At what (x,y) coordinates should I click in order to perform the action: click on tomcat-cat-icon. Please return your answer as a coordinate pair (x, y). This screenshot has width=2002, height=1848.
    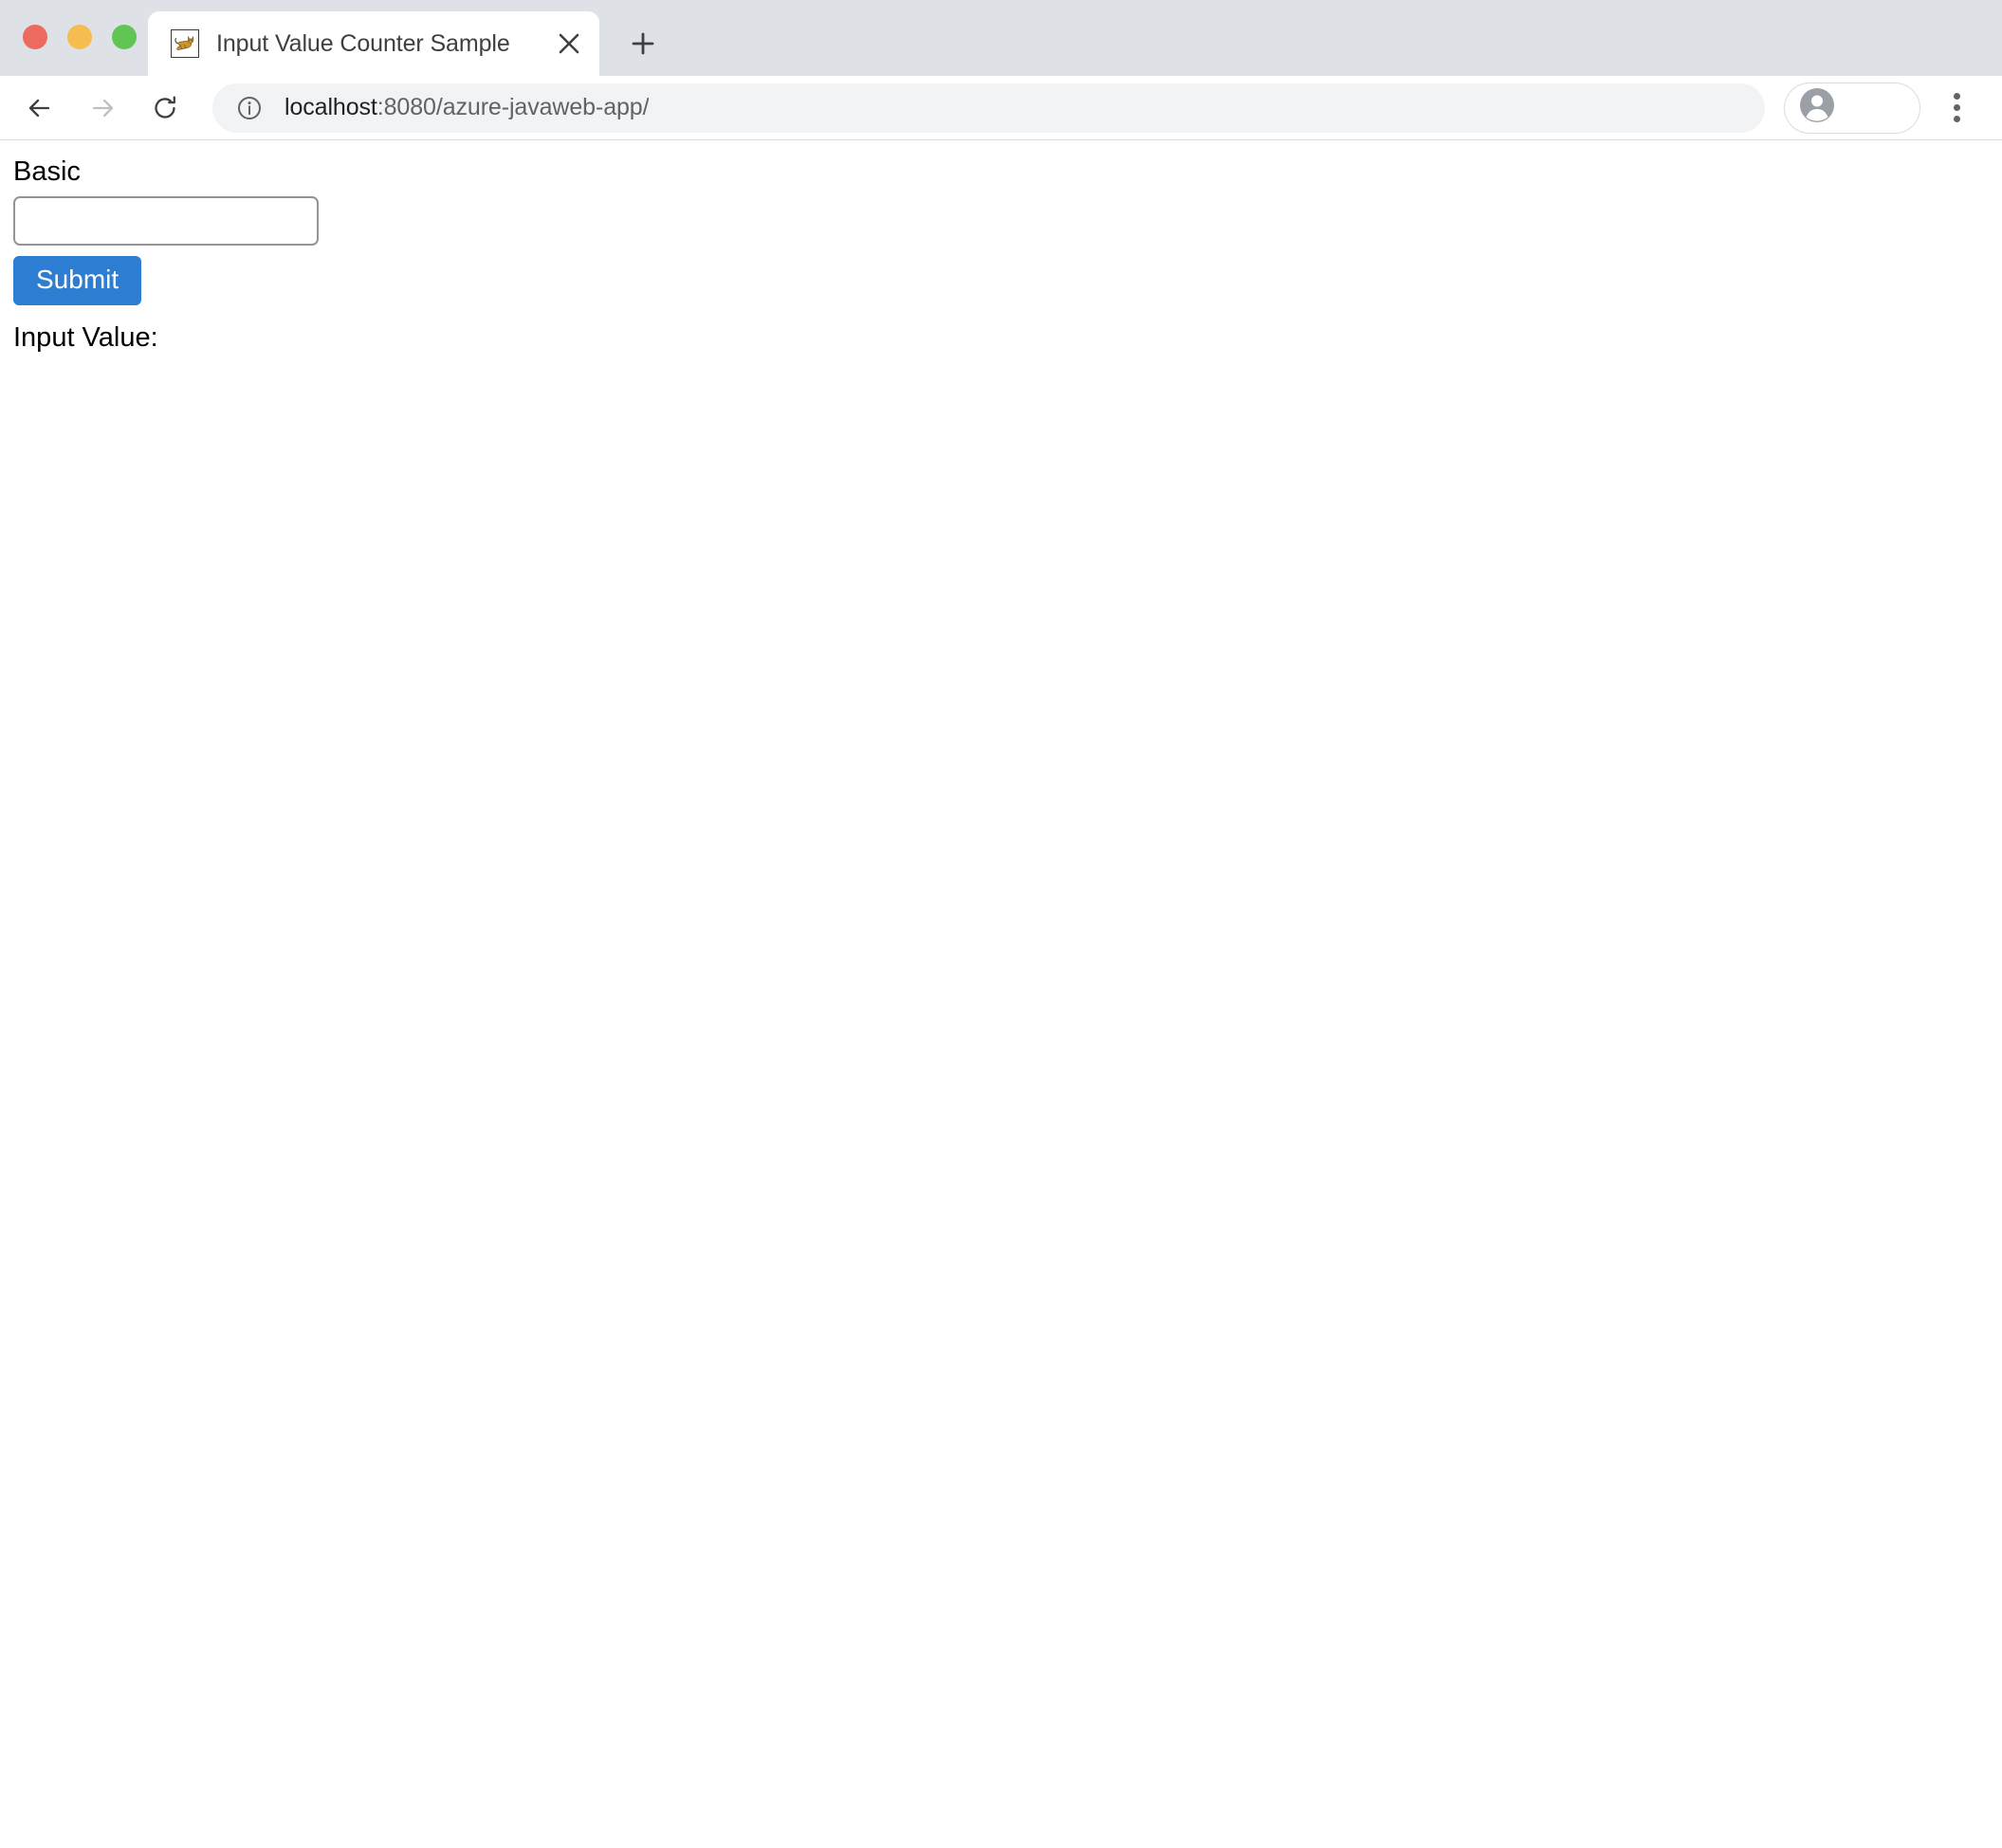
    Looking at the image, I should click on (185, 43).